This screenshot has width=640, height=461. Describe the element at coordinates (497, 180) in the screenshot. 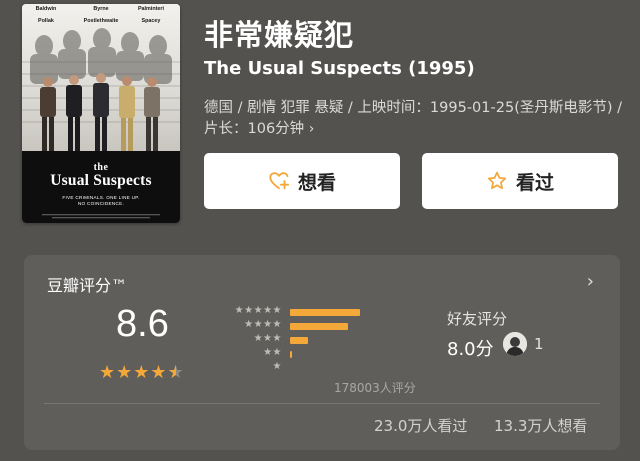

I see `star-outline-icon` at that location.